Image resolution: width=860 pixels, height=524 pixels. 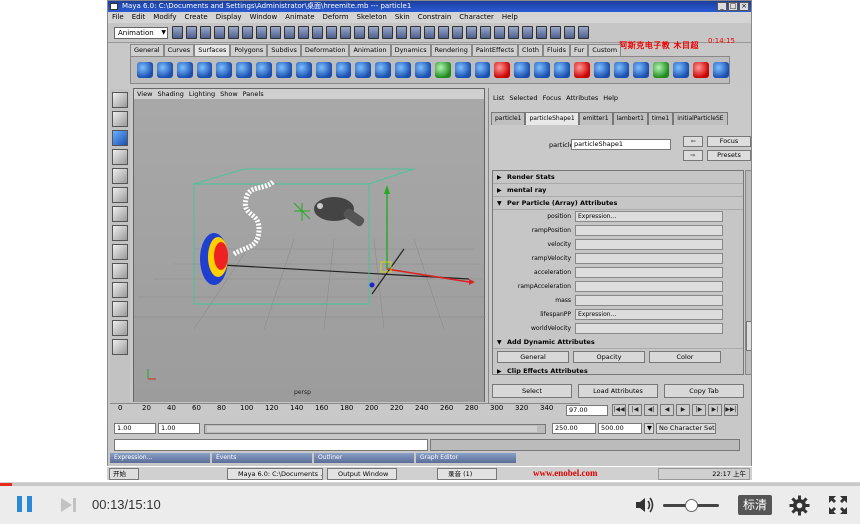 What do you see at coordinates (191, 32) in the screenshot?
I see `open-scene-icon` at bounding box center [191, 32].